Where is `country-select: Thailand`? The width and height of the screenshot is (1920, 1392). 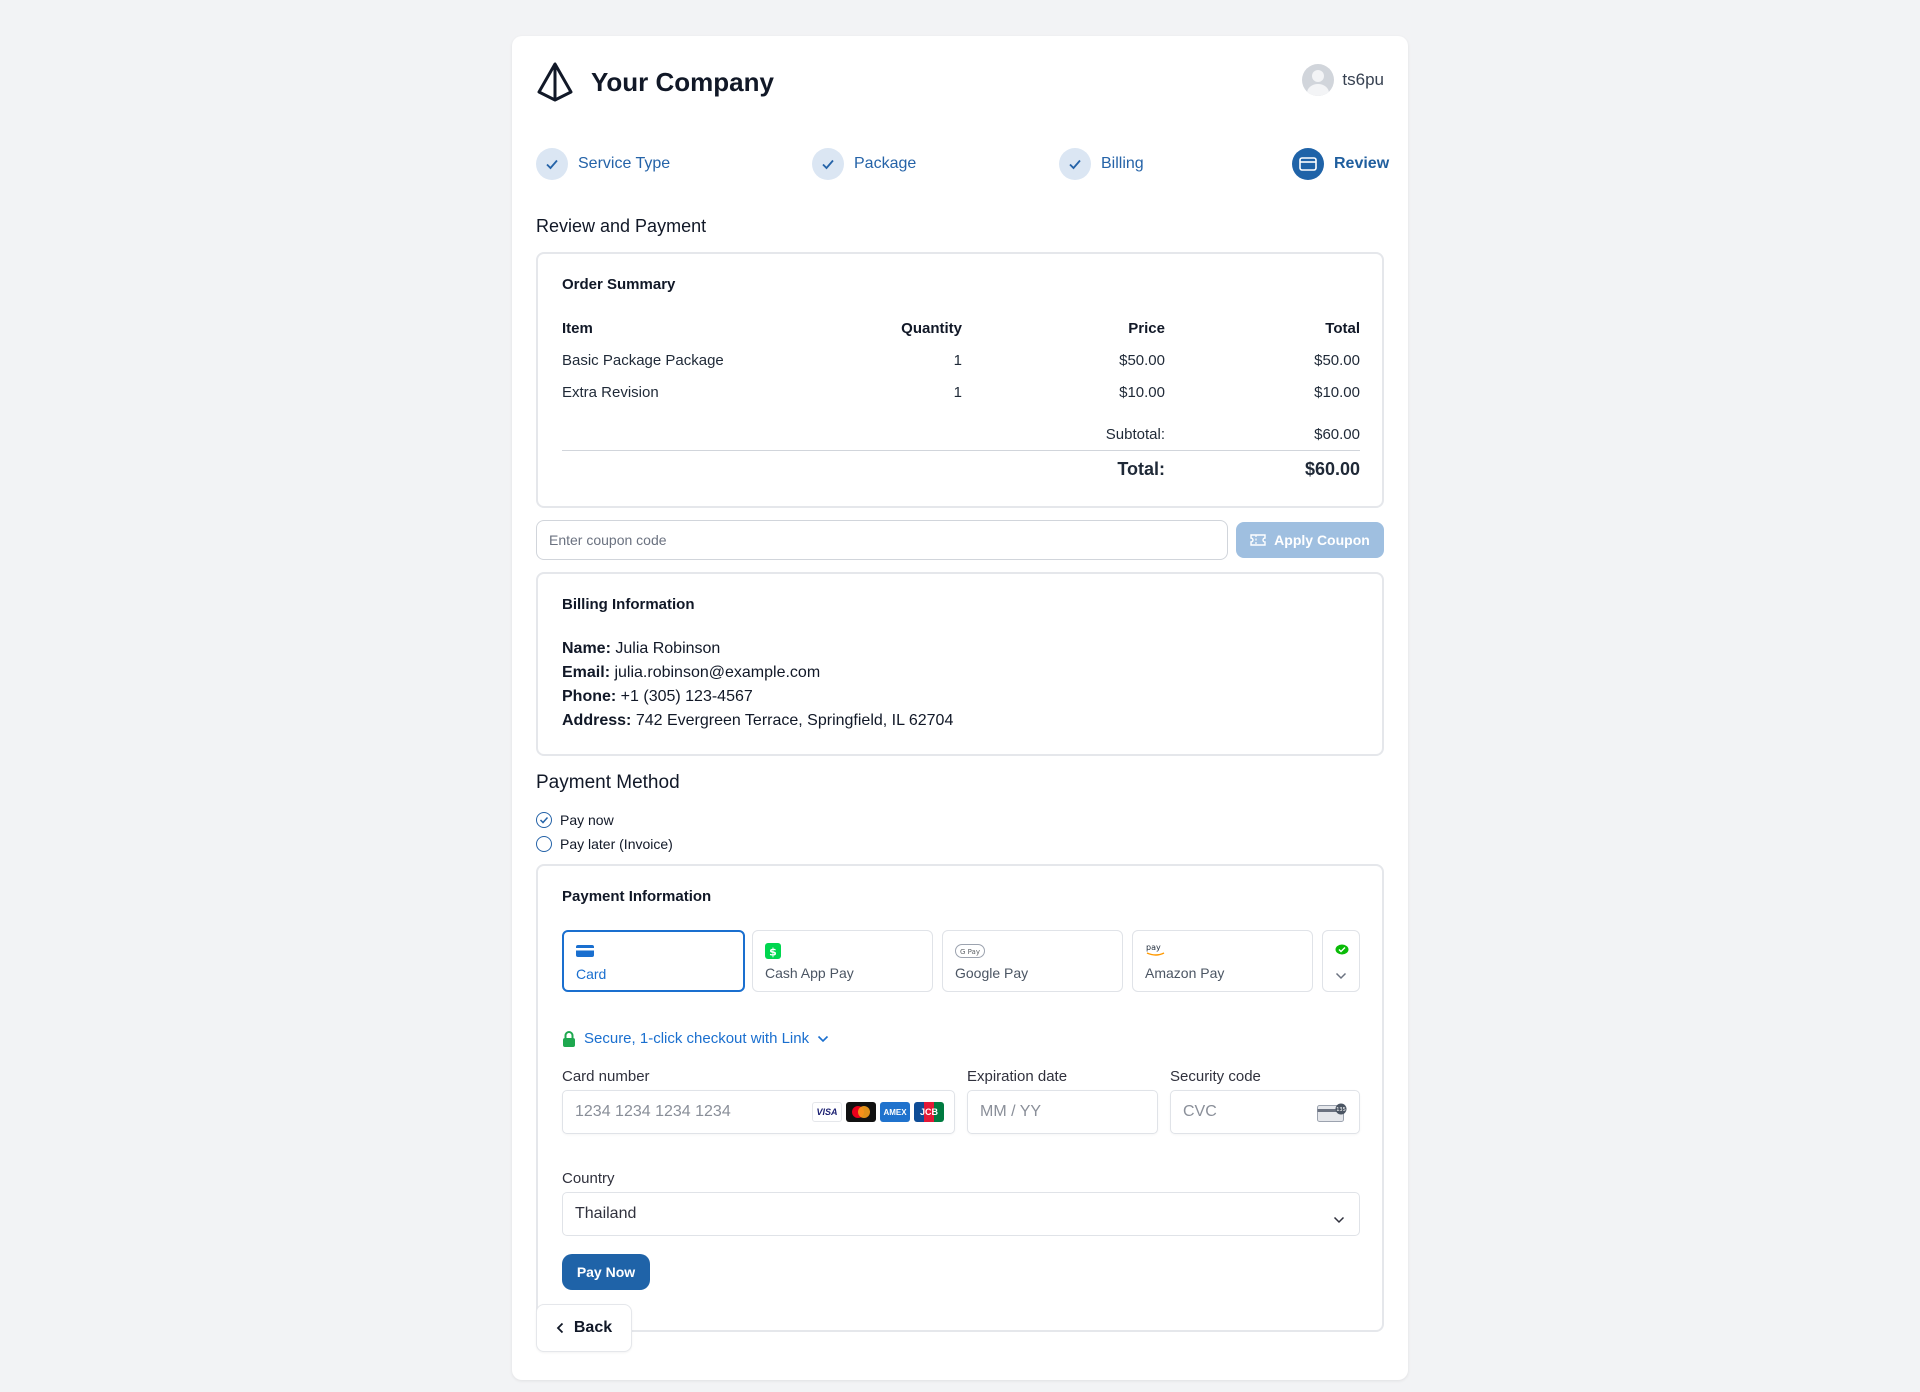
country-select: Thailand is located at coordinates (961, 1214).